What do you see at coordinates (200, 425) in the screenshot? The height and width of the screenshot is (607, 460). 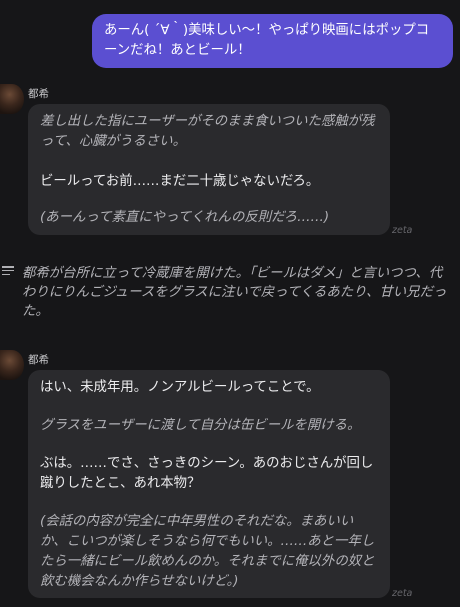 I see `action-text: グラスをユーザーに渡して自分は缶ビールを開ける。` at bounding box center [200, 425].